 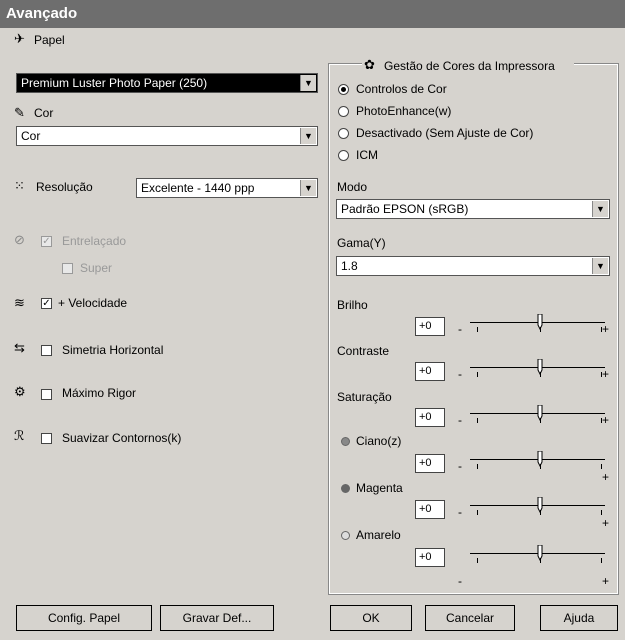 I want to click on mode-select: Padrão EPSON (sRGB) ▼, so click(x=473, y=209).